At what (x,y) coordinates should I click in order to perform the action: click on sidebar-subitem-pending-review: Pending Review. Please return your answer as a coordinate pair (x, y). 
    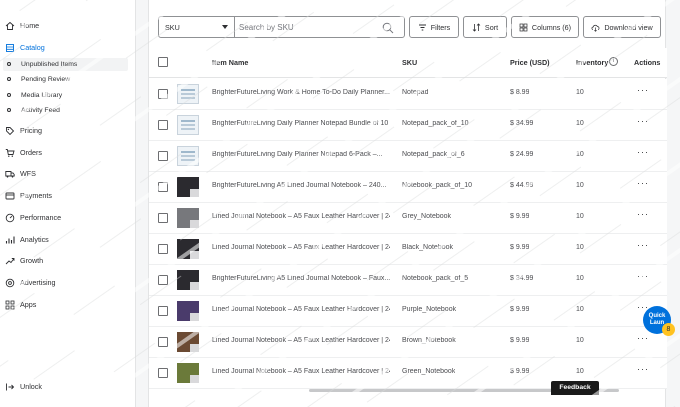
    Looking at the image, I should click on (65, 79).